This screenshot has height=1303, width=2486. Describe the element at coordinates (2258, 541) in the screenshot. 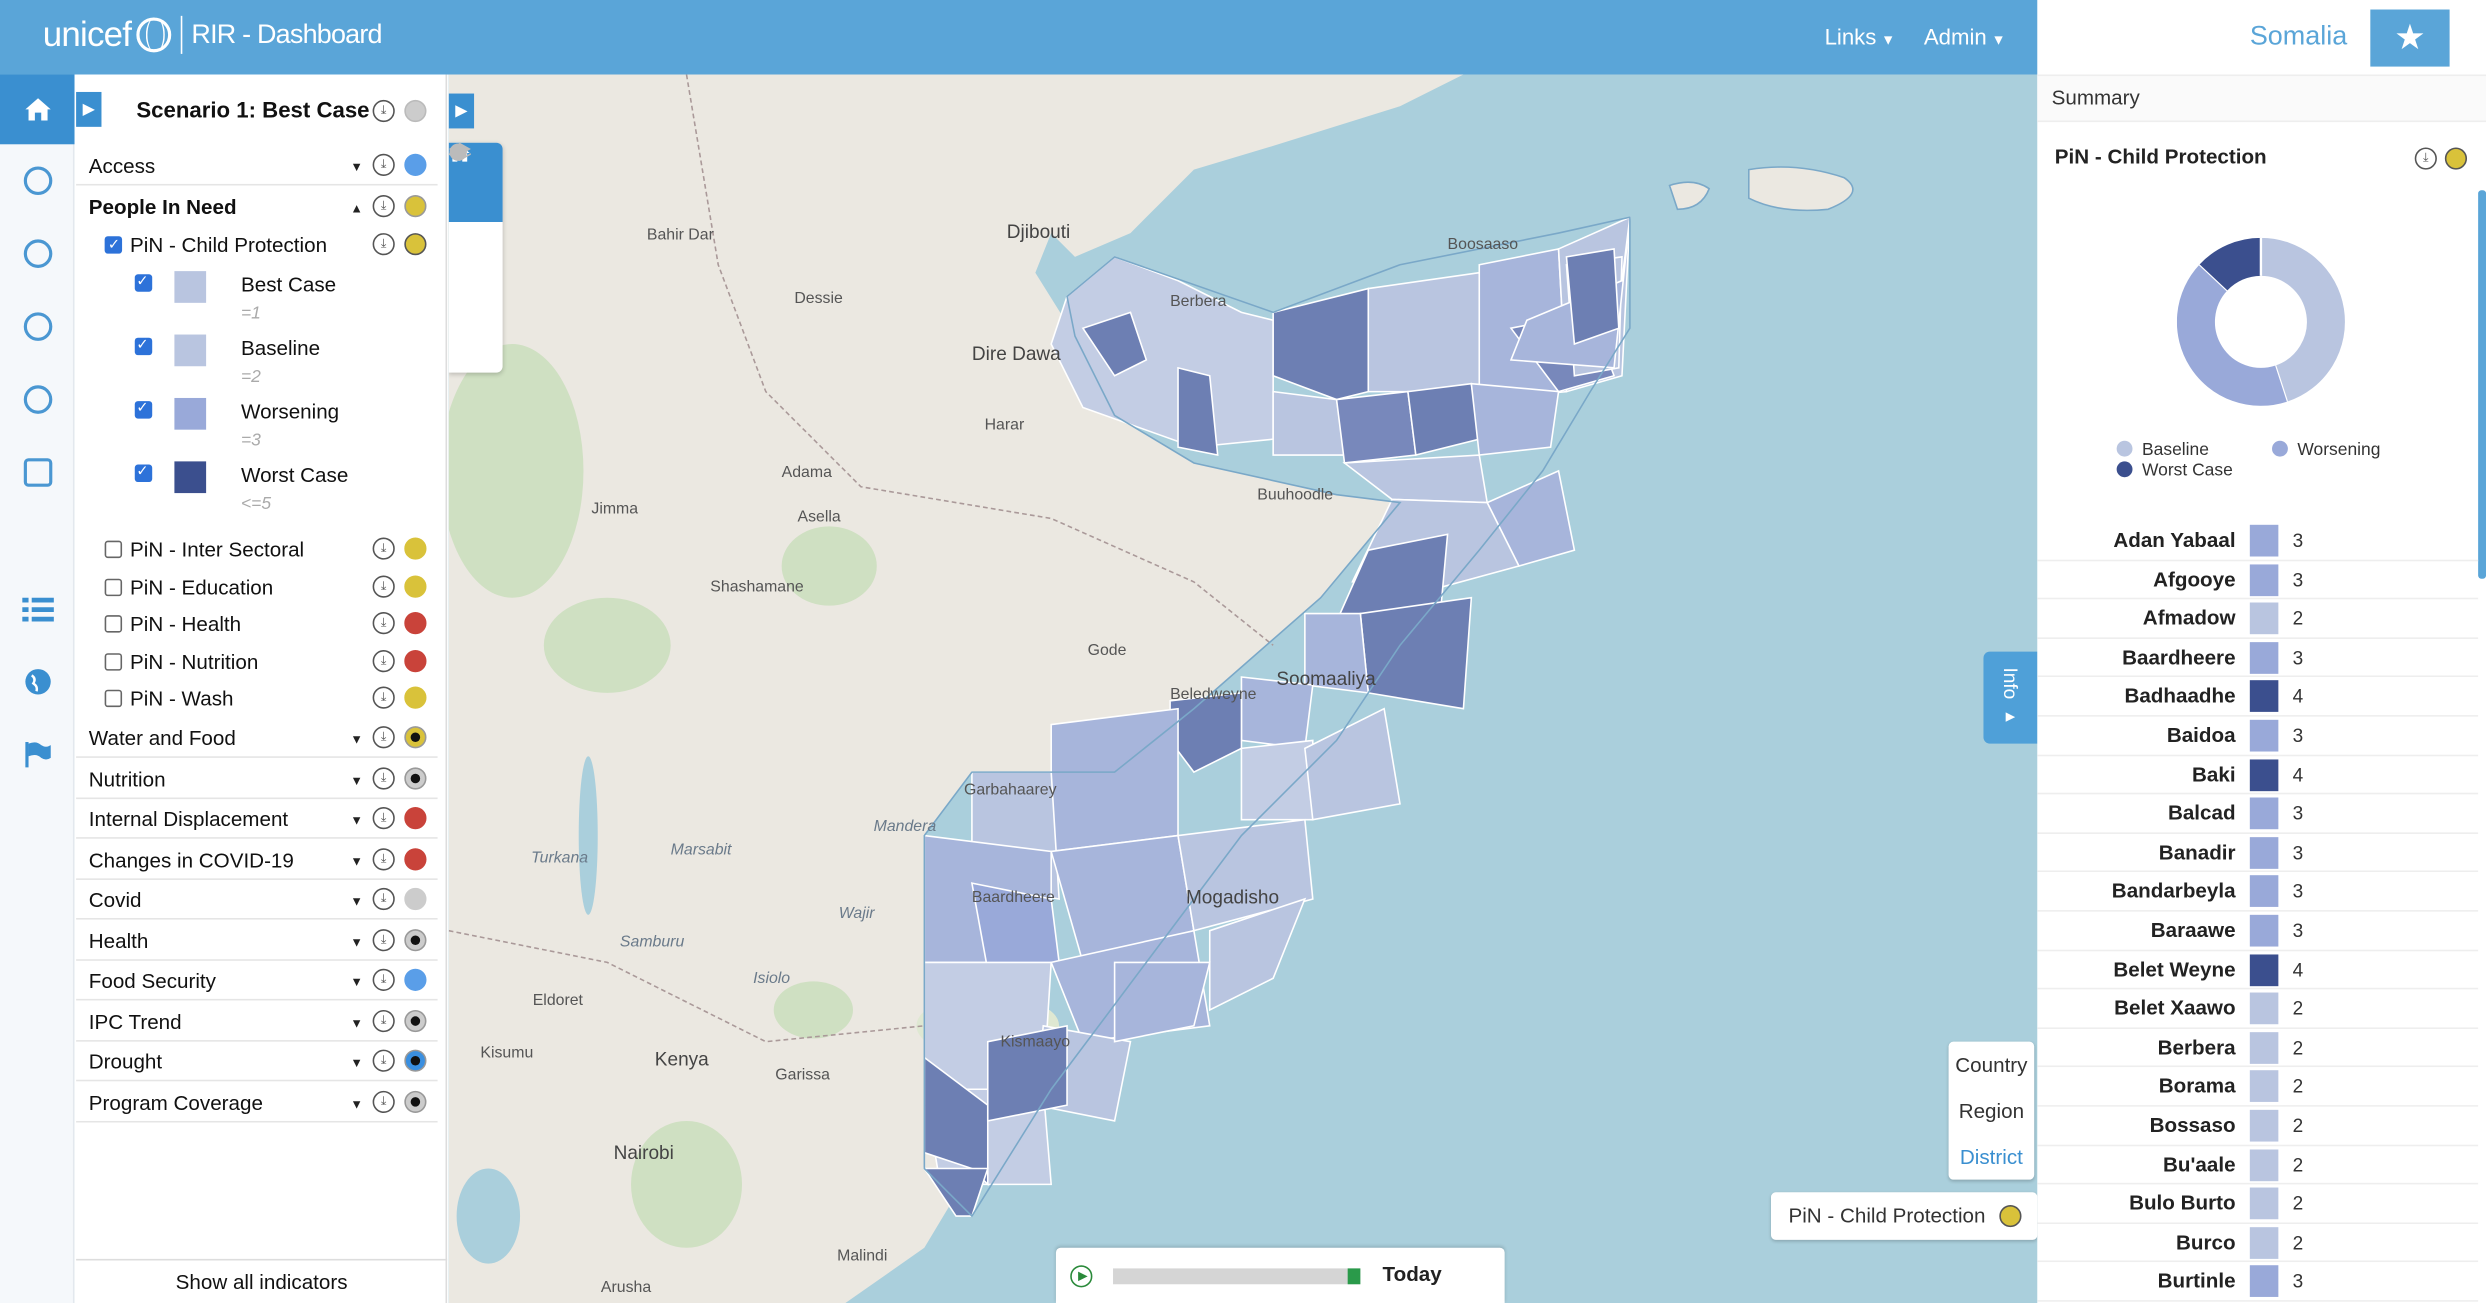

I see `district-row: Adan Yabaal 3` at that location.